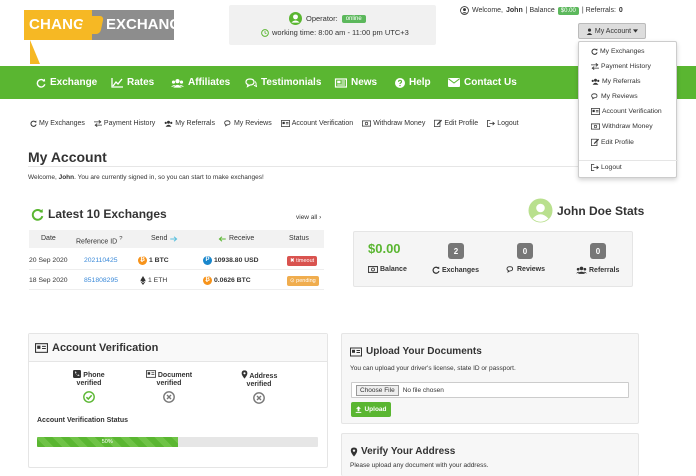 This screenshot has width=696, height=476. I want to click on subnav-my-exchanges: My Exchanges, so click(57, 123).